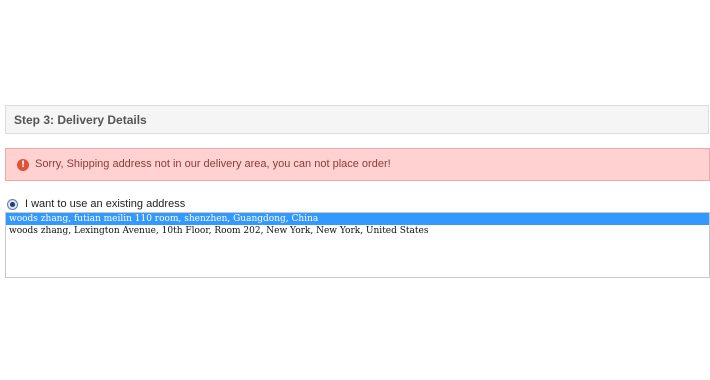 The image size is (710, 380). Describe the element at coordinates (357, 119) in the screenshot. I see `step-header: Step 3: Delivery Details` at that location.